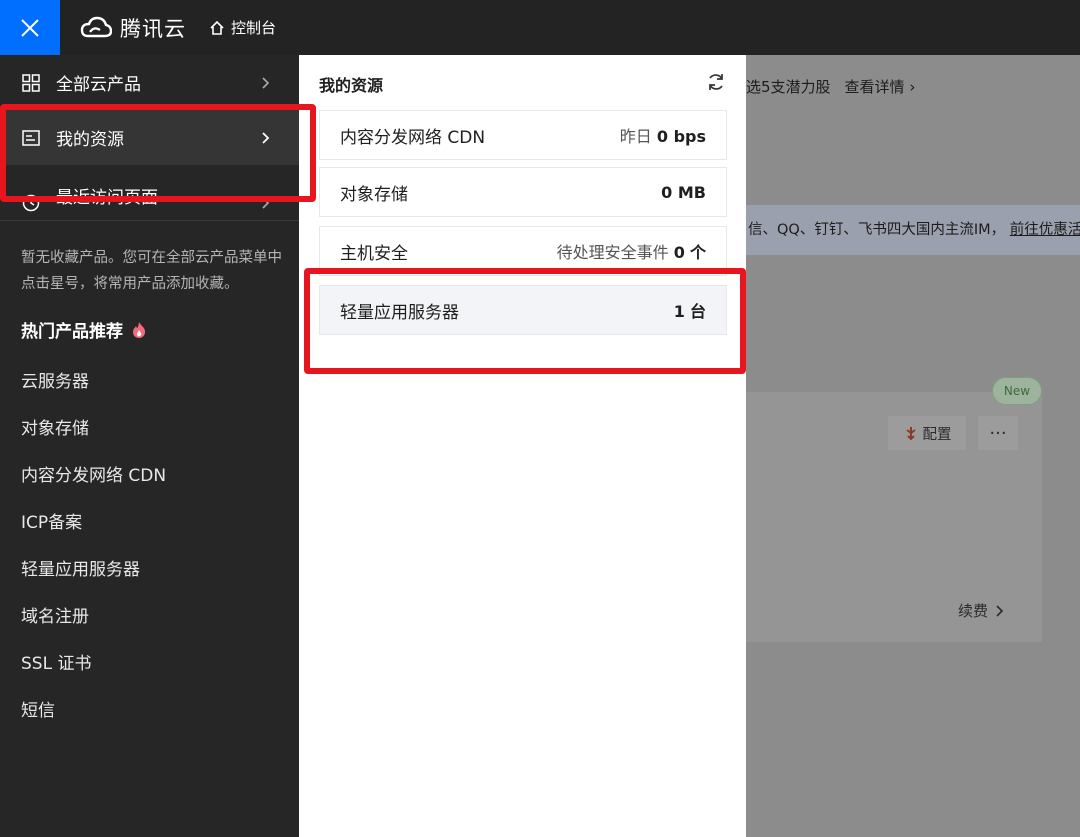 The image size is (1080, 837). What do you see at coordinates (90, 140) in the screenshot?
I see `sidebar-item-label: 我的资源` at bounding box center [90, 140].